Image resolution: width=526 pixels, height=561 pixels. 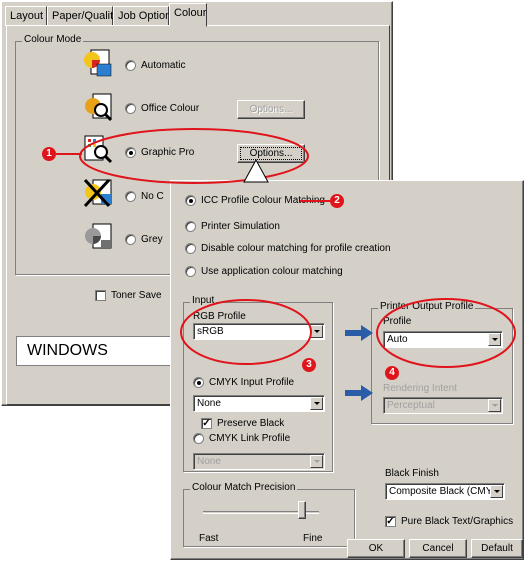 I want to click on cmyk-link-value: None, so click(x=209, y=461).